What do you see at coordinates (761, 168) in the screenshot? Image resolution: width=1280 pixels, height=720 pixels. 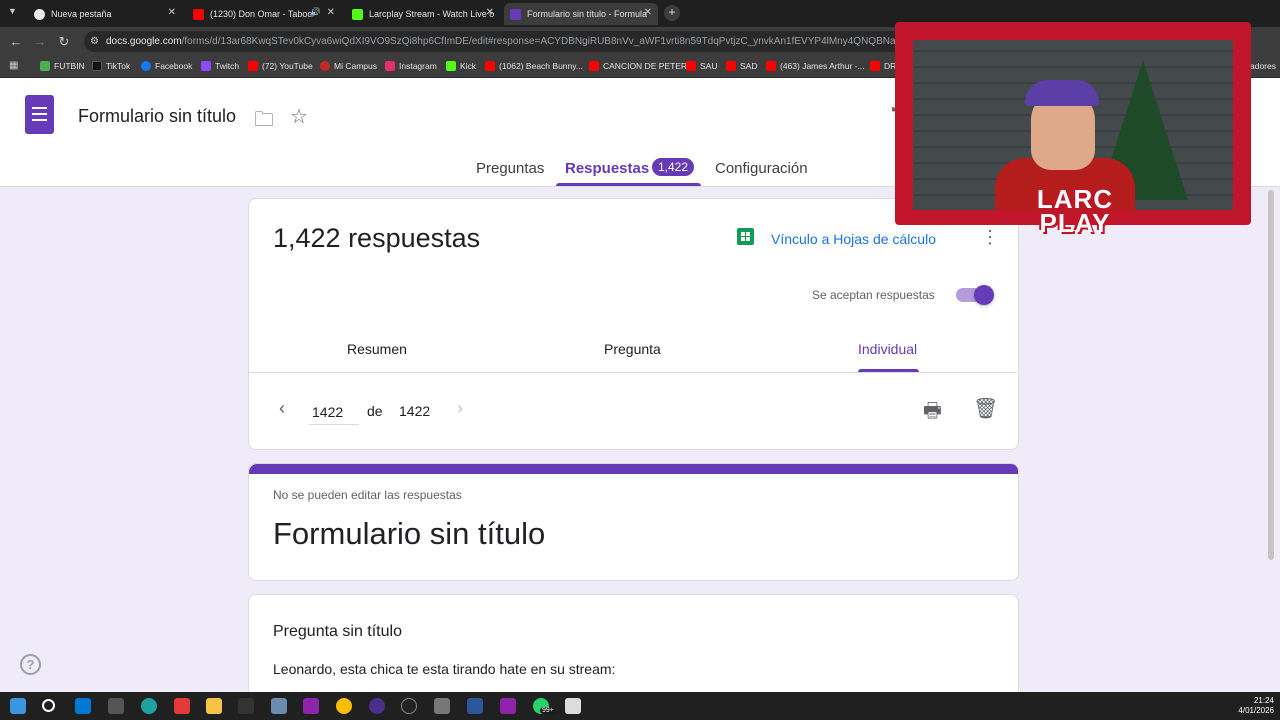 I see `tab-configuracion: Configuración` at bounding box center [761, 168].